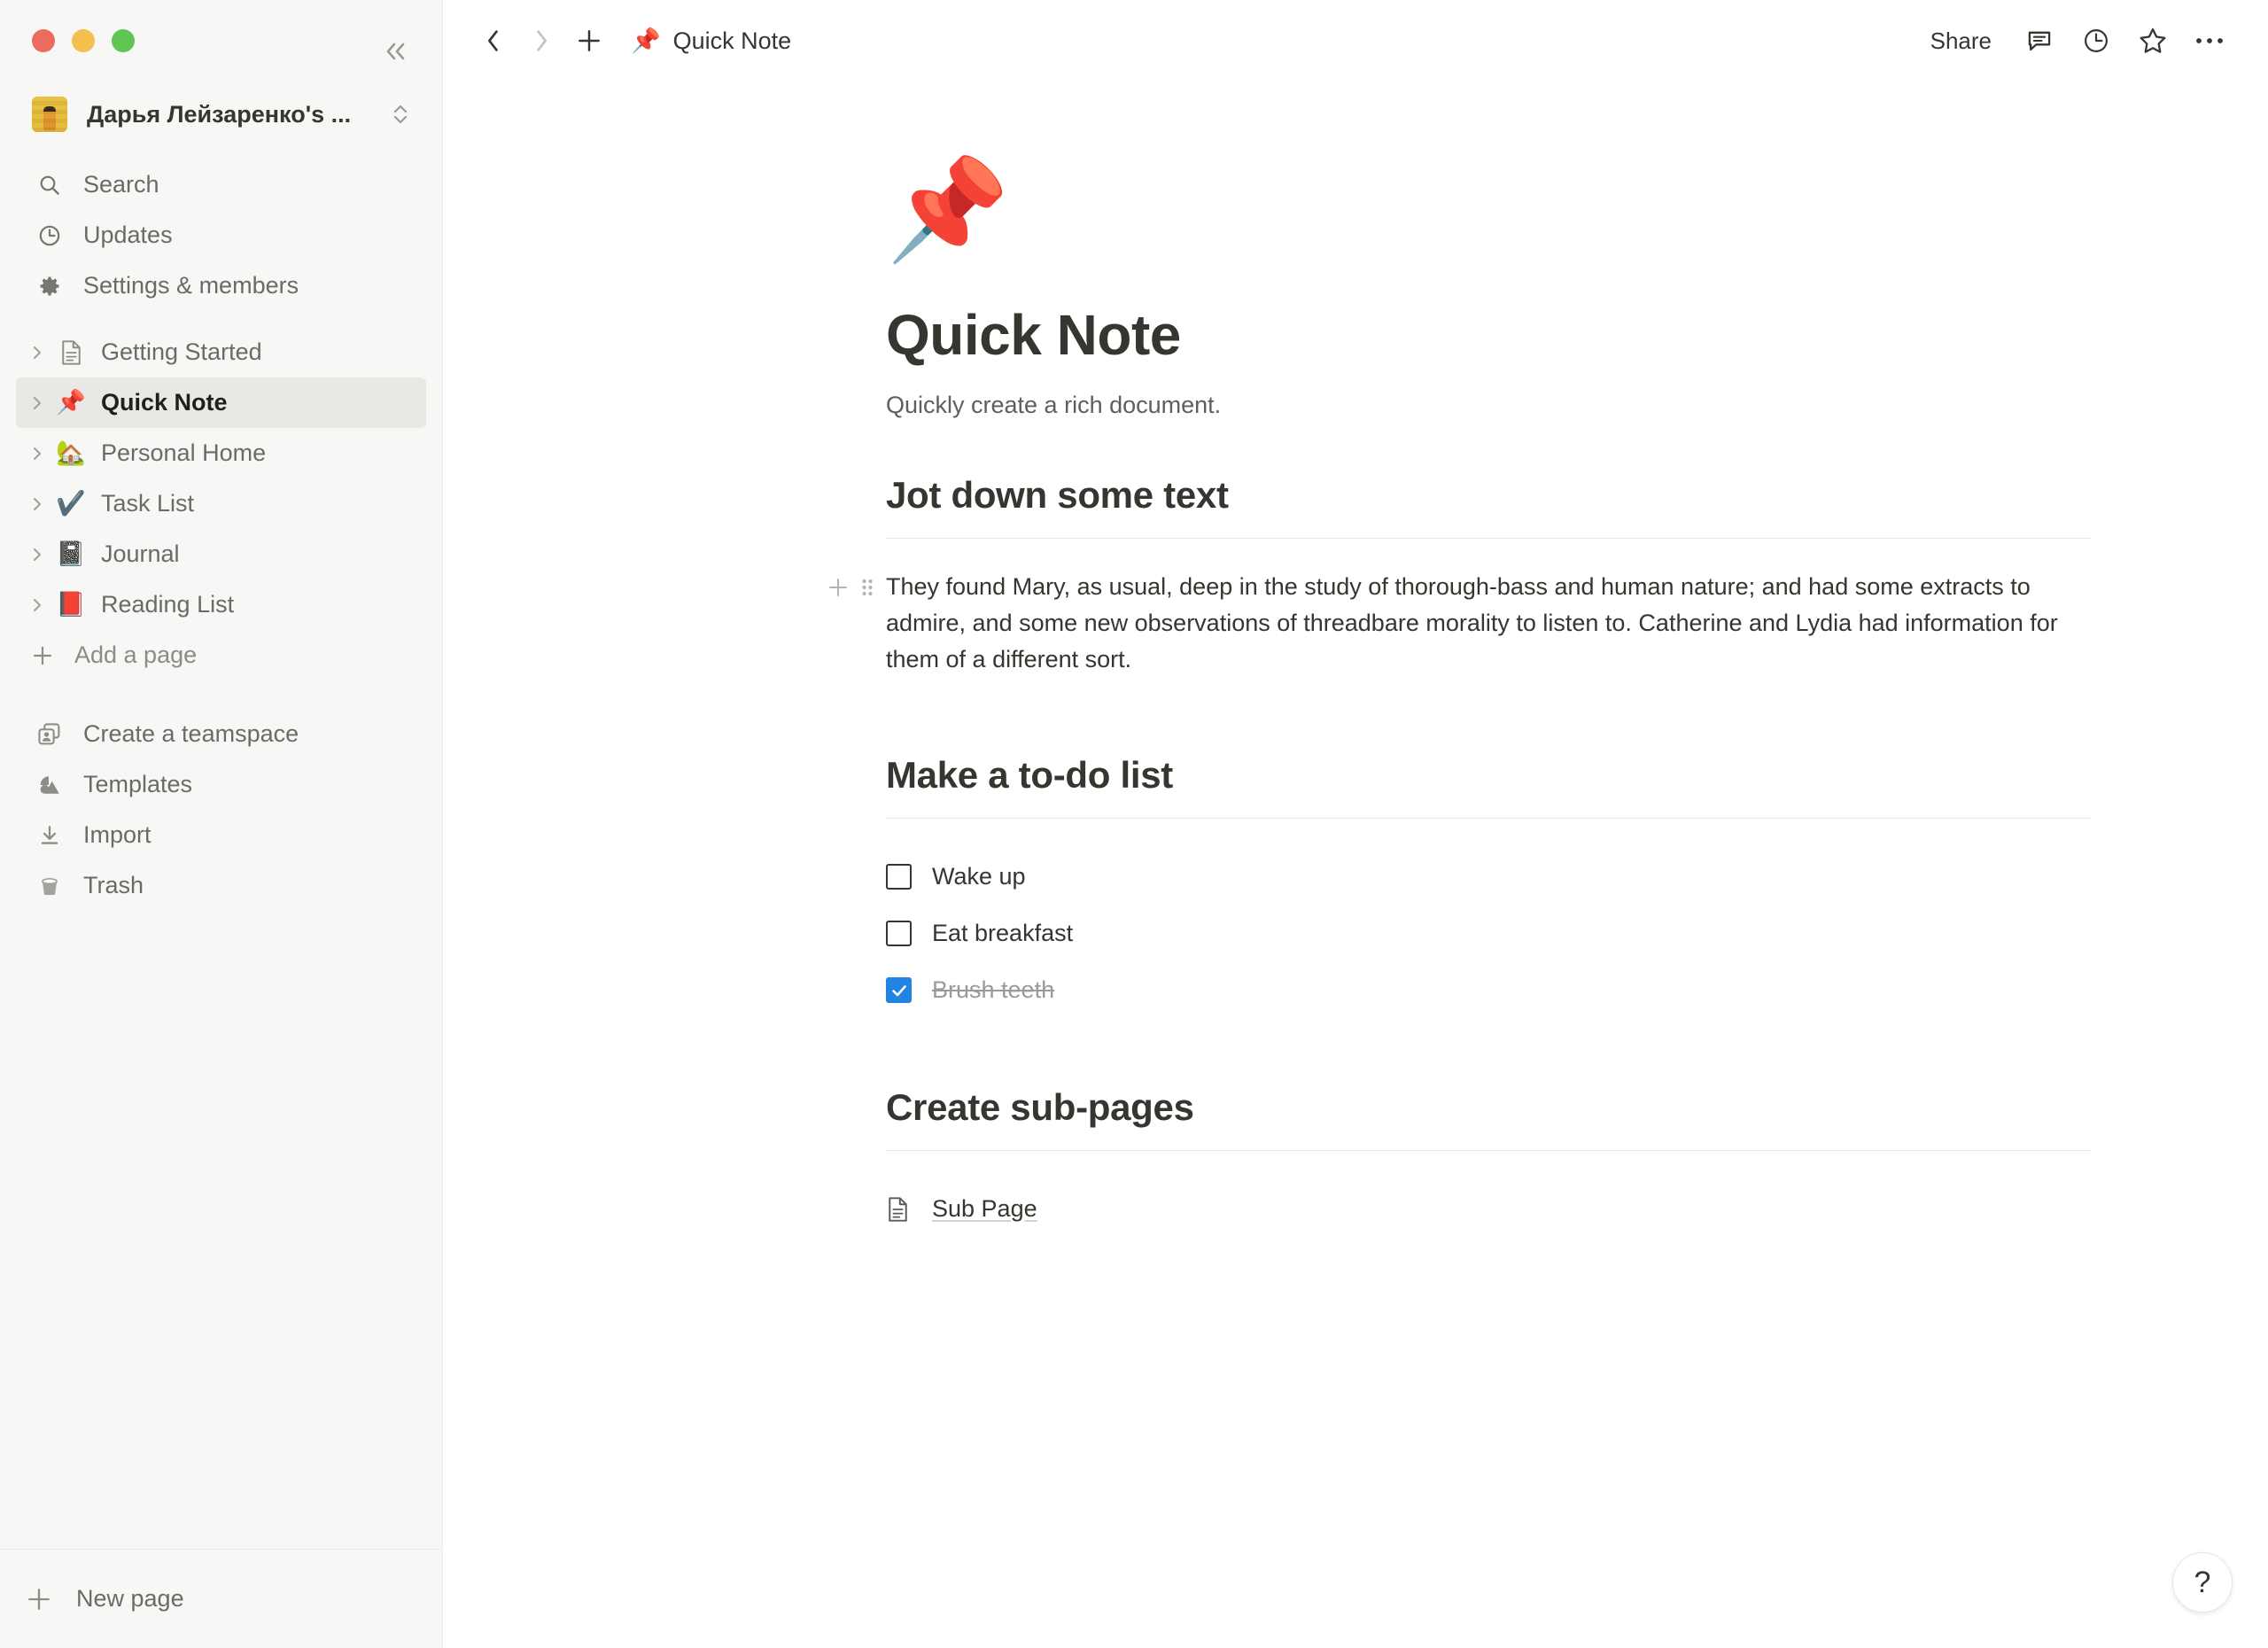 The height and width of the screenshot is (1648, 2268). I want to click on window-controls-row, so click(221, 41).